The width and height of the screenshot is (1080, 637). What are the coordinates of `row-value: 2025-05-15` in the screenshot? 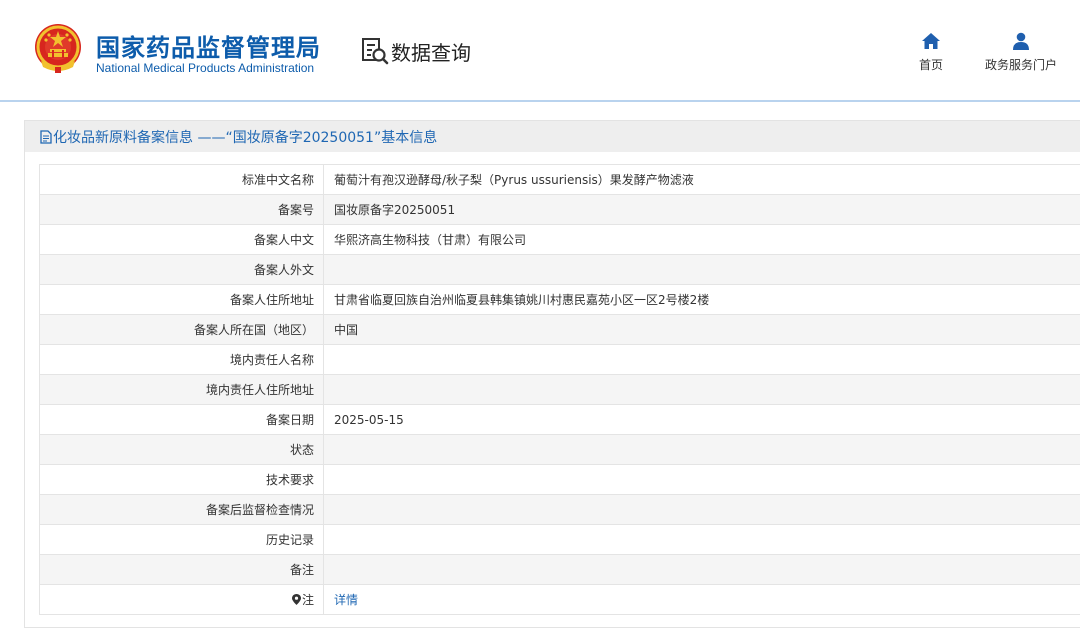 It's located at (701, 419).